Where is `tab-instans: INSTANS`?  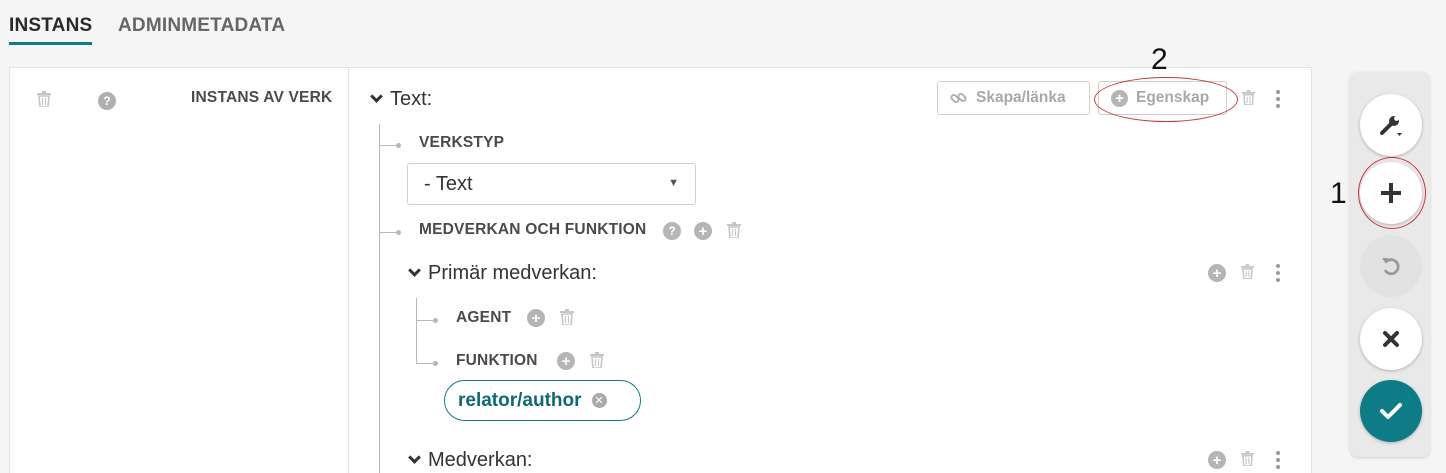
tab-instans: INSTANS is located at coordinates (51, 30).